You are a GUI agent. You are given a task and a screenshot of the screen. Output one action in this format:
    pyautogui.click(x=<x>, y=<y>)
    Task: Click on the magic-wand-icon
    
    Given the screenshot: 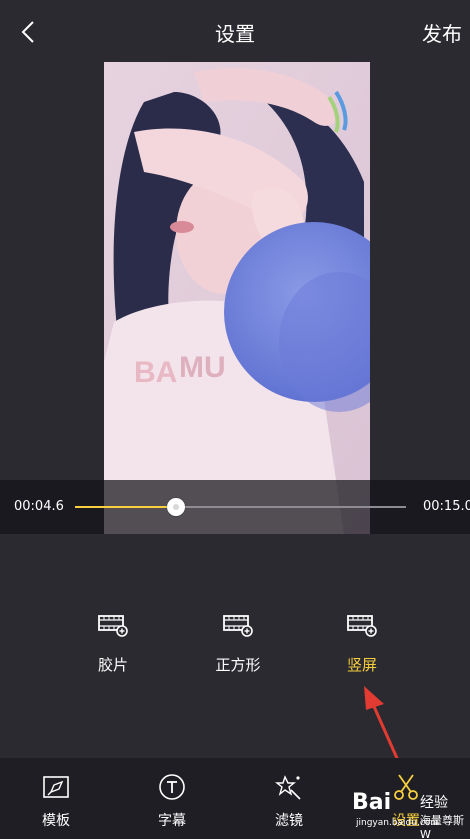 What is the action you would take?
    pyautogui.click(x=288, y=787)
    